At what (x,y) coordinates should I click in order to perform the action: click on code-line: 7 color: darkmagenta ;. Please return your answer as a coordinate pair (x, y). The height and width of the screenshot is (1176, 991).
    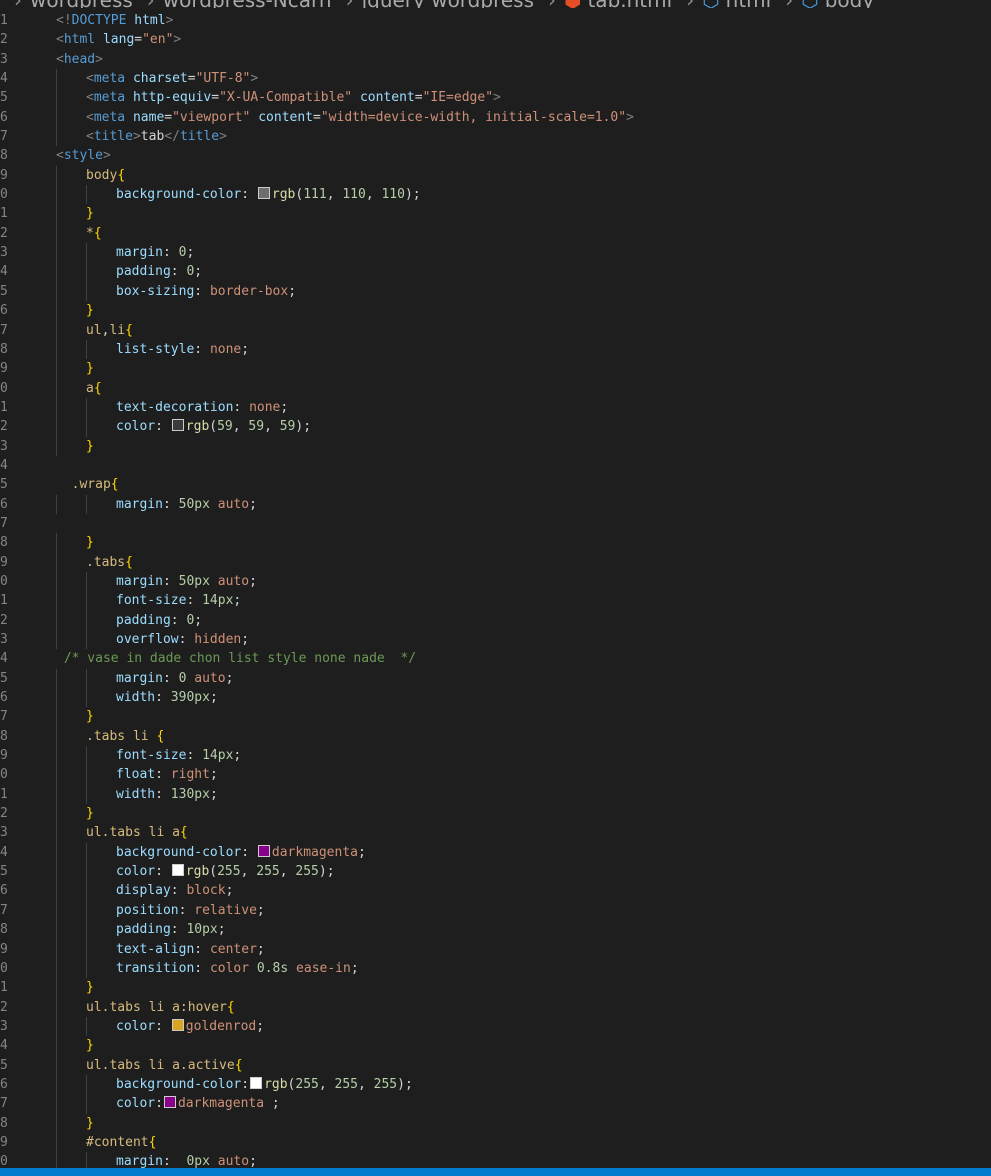
    Looking at the image, I should click on (495, 1104).